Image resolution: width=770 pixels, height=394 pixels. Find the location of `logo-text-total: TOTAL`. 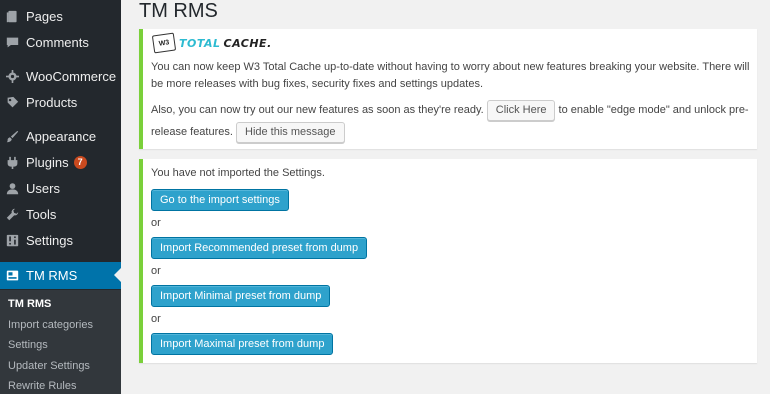

logo-text-total: TOTAL is located at coordinates (200, 43).